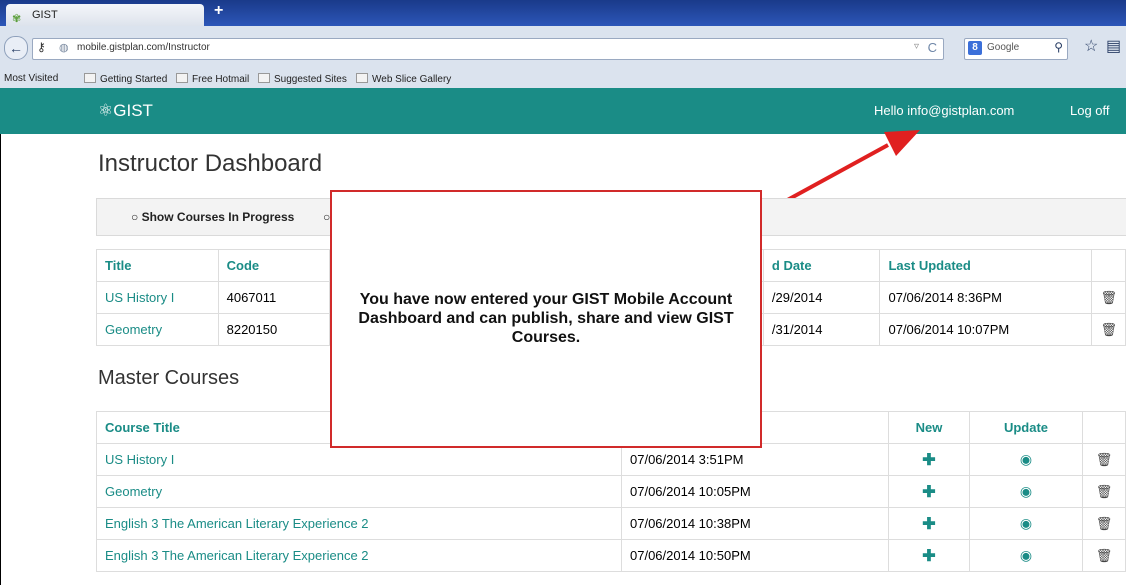 The height and width of the screenshot is (585, 1126). I want to click on dropdown-arrow-icon: ▿, so click(916, 46).